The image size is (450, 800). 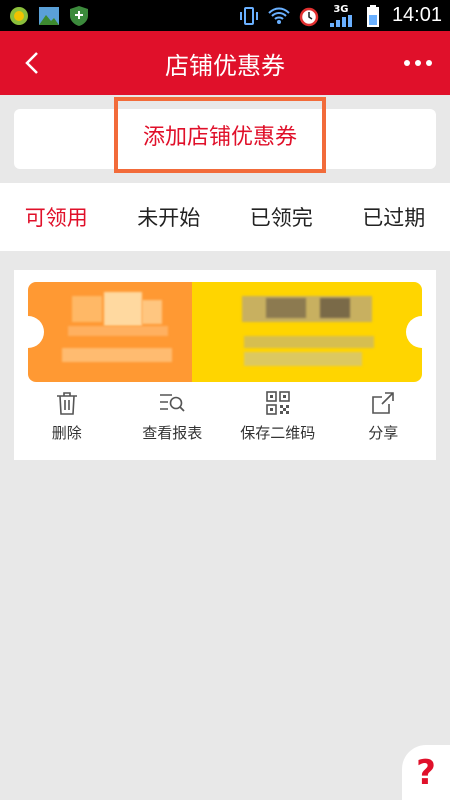 What do you see at coordinates (407, 63) in the screenshot?
I see `more-dots-icon` at bounding box center [407, 63].